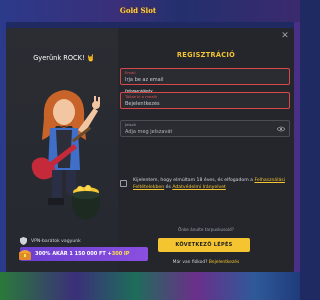 This screenshot has width=320, height=300. I want to click on promo-title-text: Gyerünk ROCK!, so click(59, 58).